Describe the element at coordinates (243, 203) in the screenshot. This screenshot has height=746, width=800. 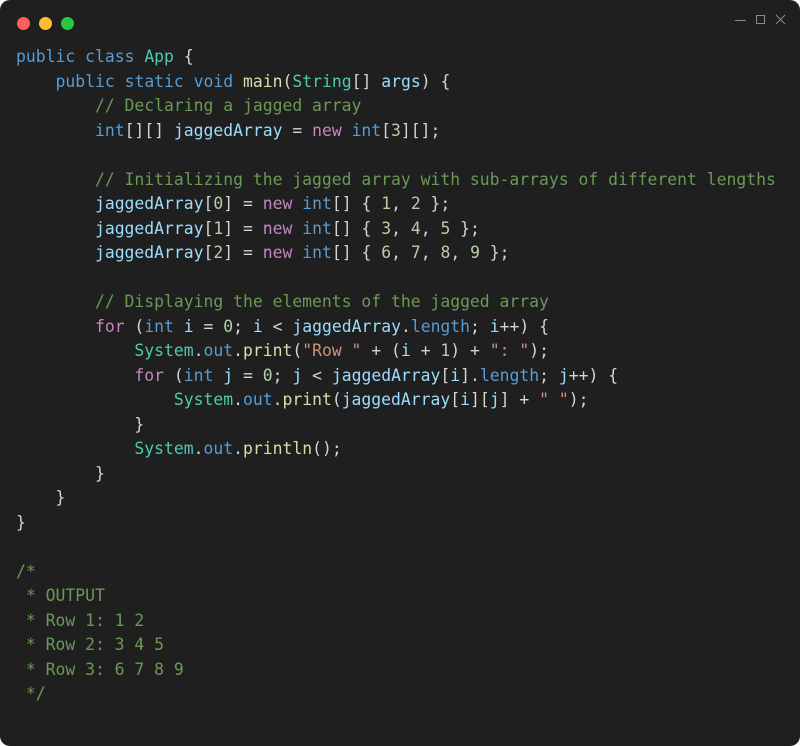
I see `code-token: ] =` at that location.